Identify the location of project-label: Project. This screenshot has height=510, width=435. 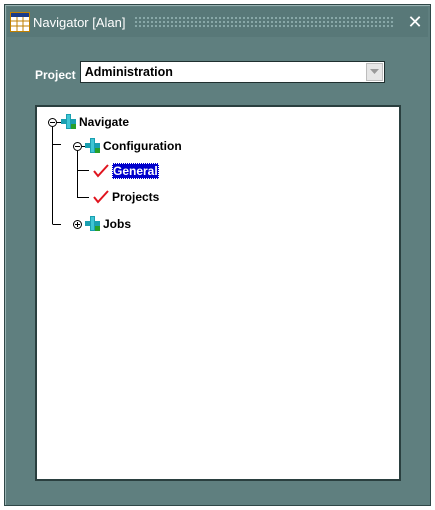
(55, 75).